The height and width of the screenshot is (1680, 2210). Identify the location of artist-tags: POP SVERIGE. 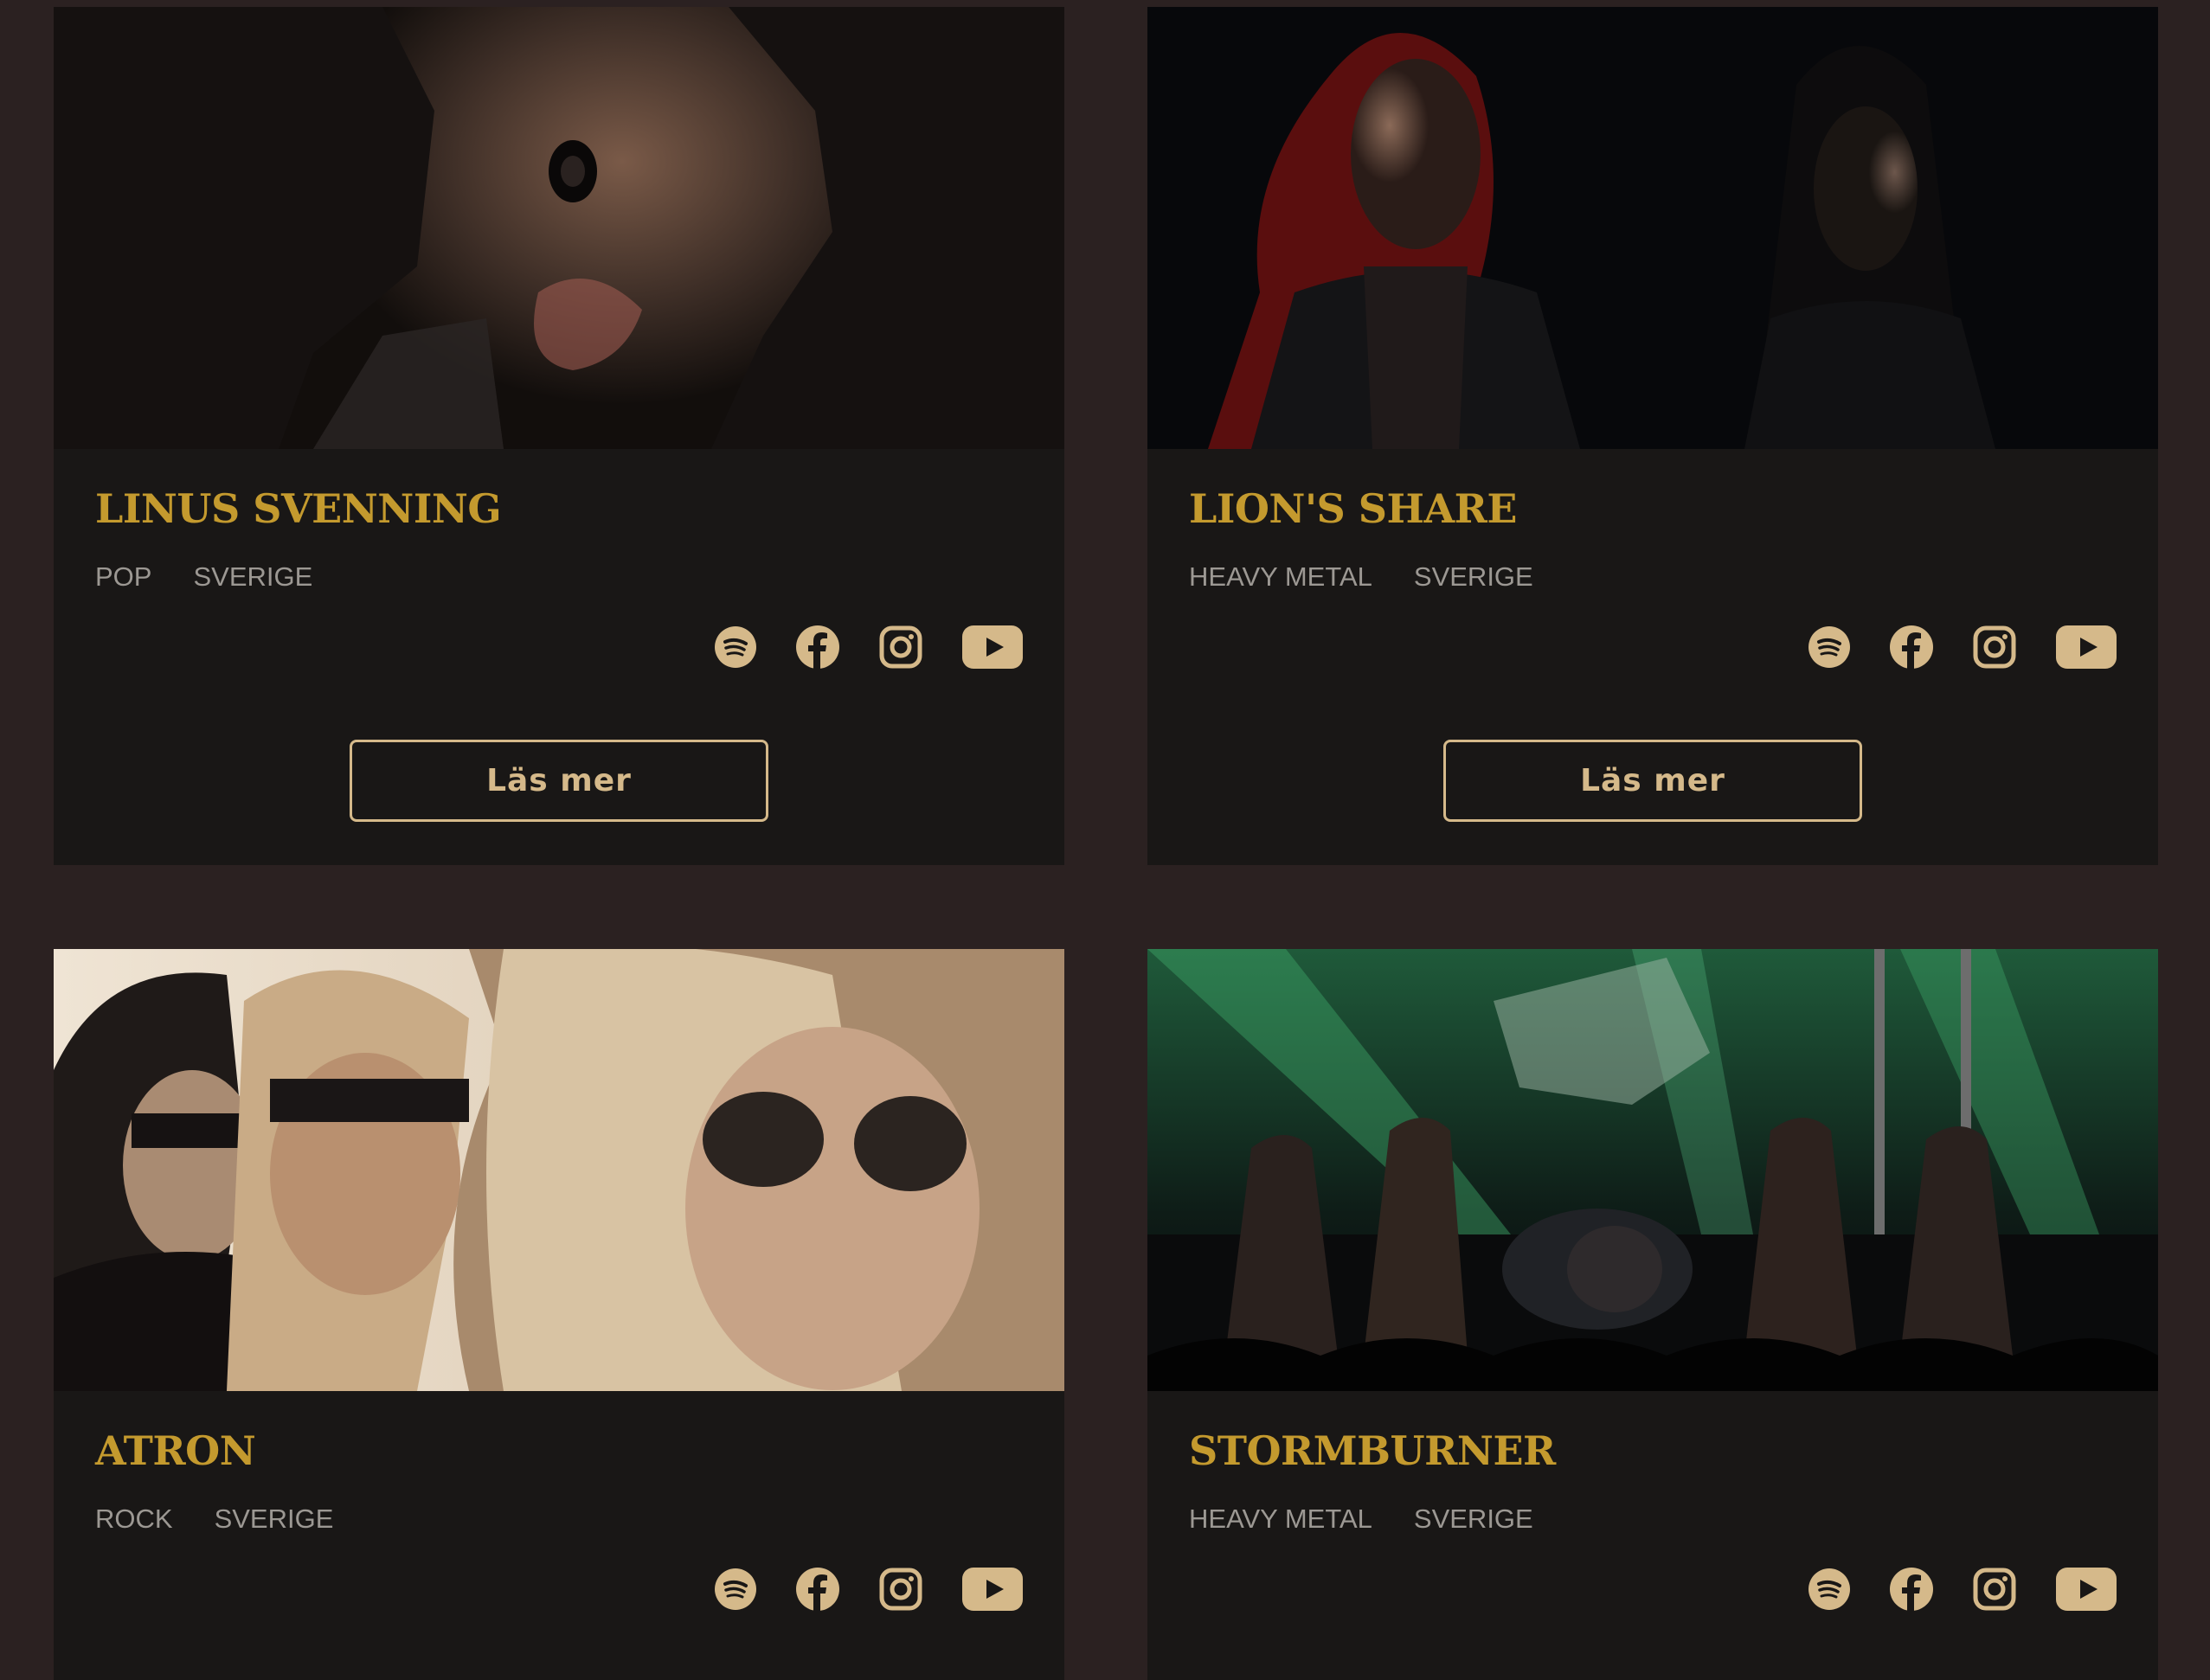
(203, 577).